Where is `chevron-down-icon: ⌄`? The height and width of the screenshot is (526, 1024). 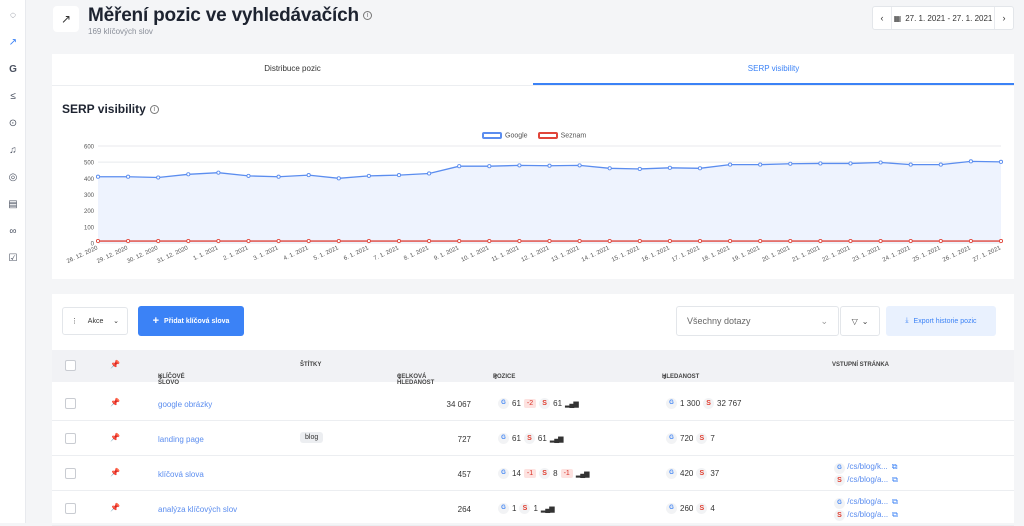 chevron-down-icon: ⌄ is located at coordinates (865, 321).